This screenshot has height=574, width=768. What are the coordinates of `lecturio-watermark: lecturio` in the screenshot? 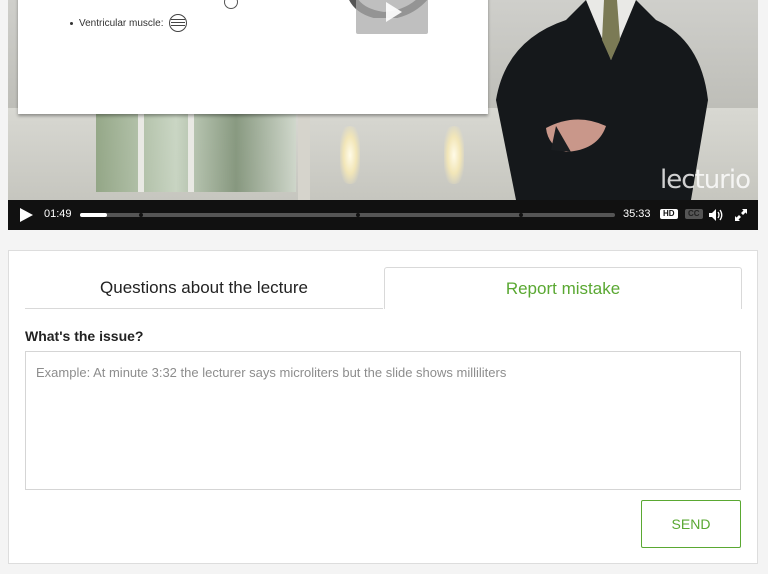 It's located at (705, 180).